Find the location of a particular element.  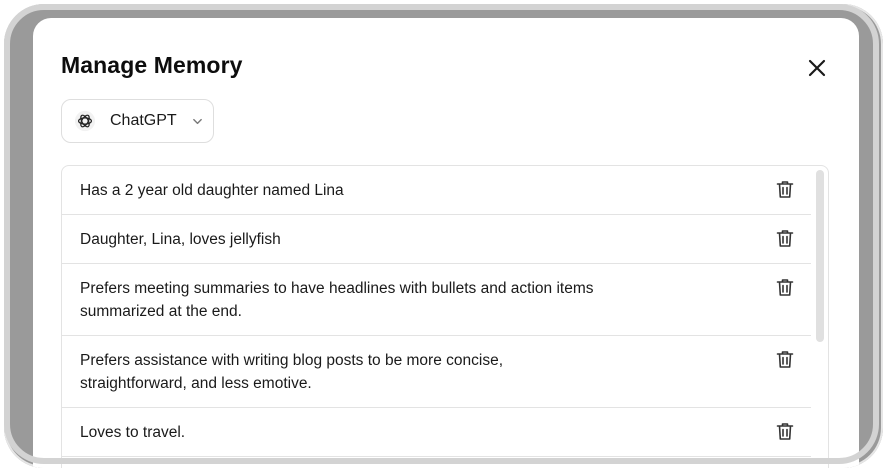

memory-text: Has a 2 year old daughter named Lina is located at coordinates (212, 190).